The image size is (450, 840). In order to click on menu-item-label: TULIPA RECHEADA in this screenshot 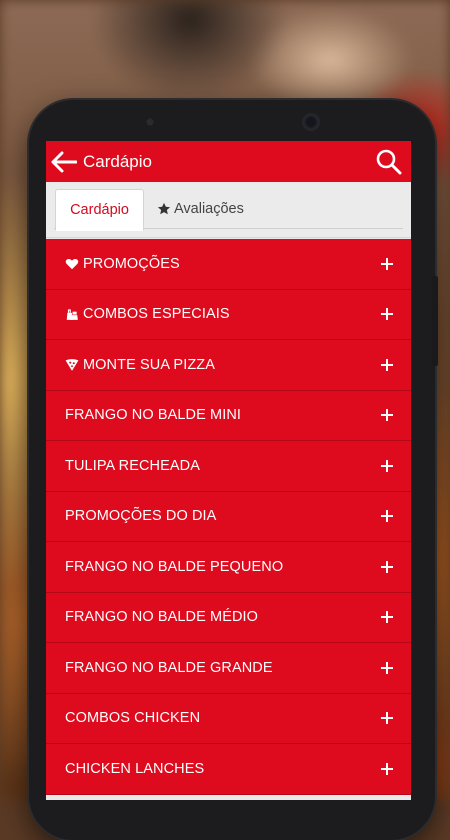, I will do `click(132, 465)`.